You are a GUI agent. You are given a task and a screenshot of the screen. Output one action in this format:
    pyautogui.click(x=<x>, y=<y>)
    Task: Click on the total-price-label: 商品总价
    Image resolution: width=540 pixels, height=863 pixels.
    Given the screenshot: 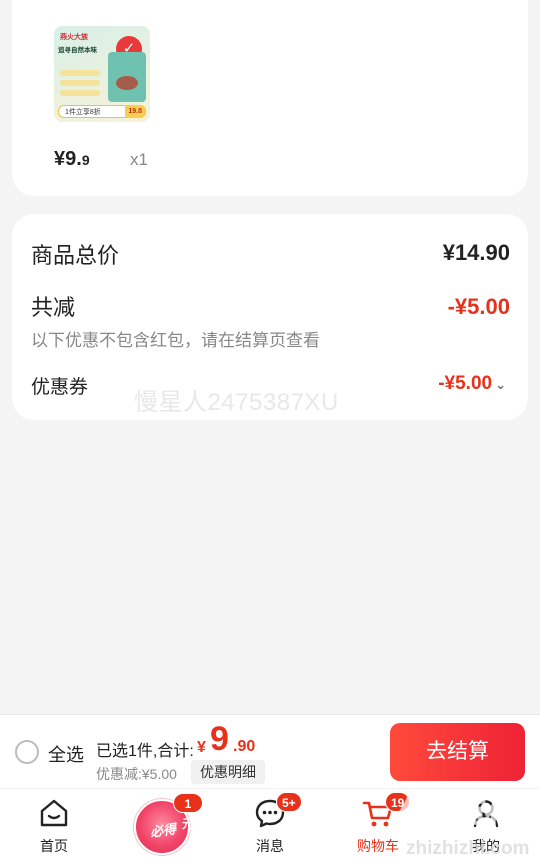 What is the action you would take?
    pyautogui.click(x=75, y=255)
    